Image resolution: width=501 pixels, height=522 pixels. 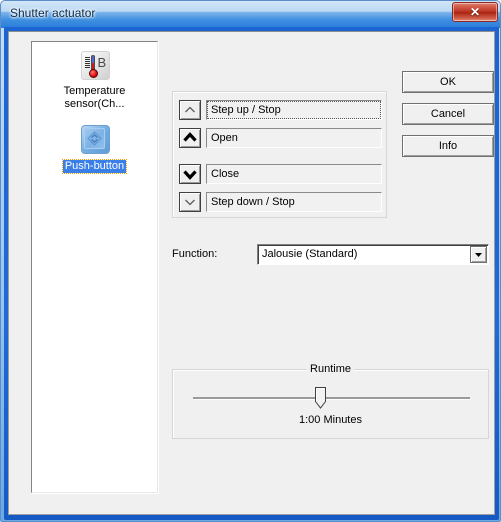 I want to click on push-button-icon, so click(x=95, y=140).